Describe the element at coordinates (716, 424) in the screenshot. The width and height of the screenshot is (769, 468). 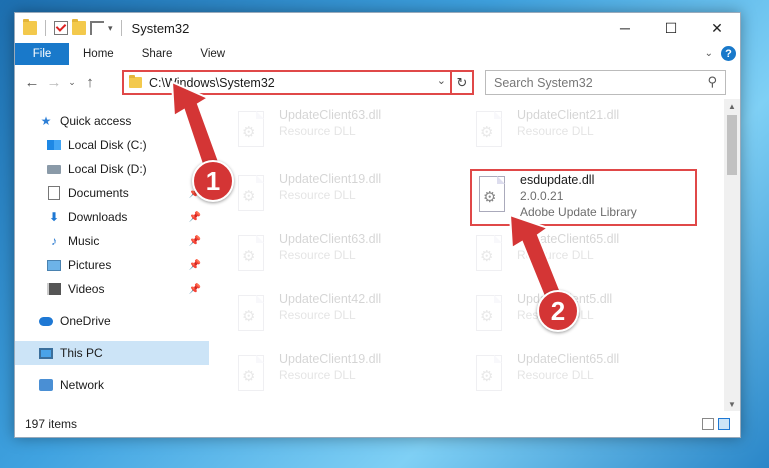
I see `view-toggle` at that location.